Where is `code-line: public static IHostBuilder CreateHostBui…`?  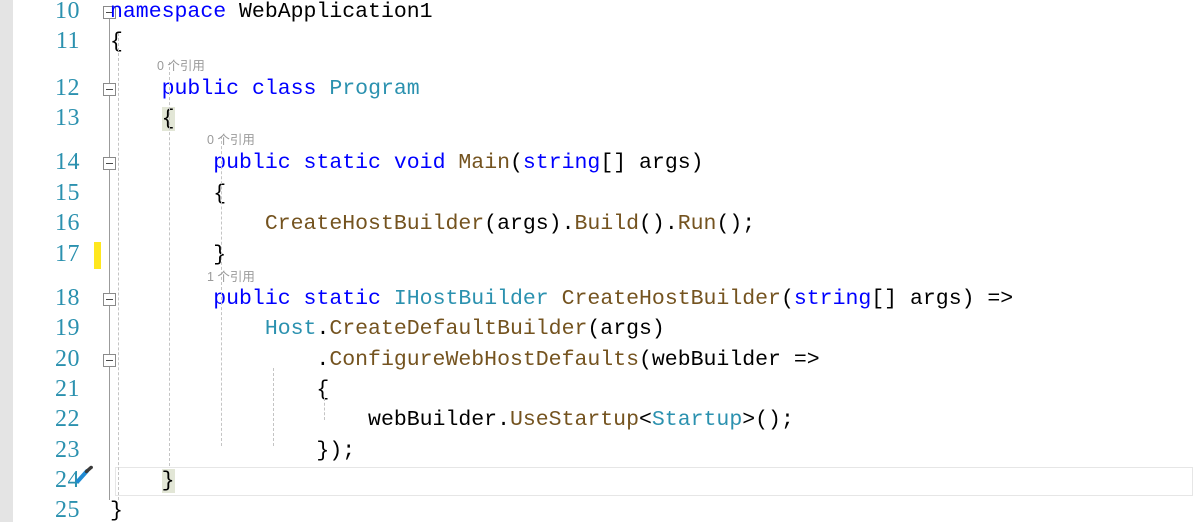 code-line: public static IHostBuilder CreateHostBui… is located at coordinates (561, 299).